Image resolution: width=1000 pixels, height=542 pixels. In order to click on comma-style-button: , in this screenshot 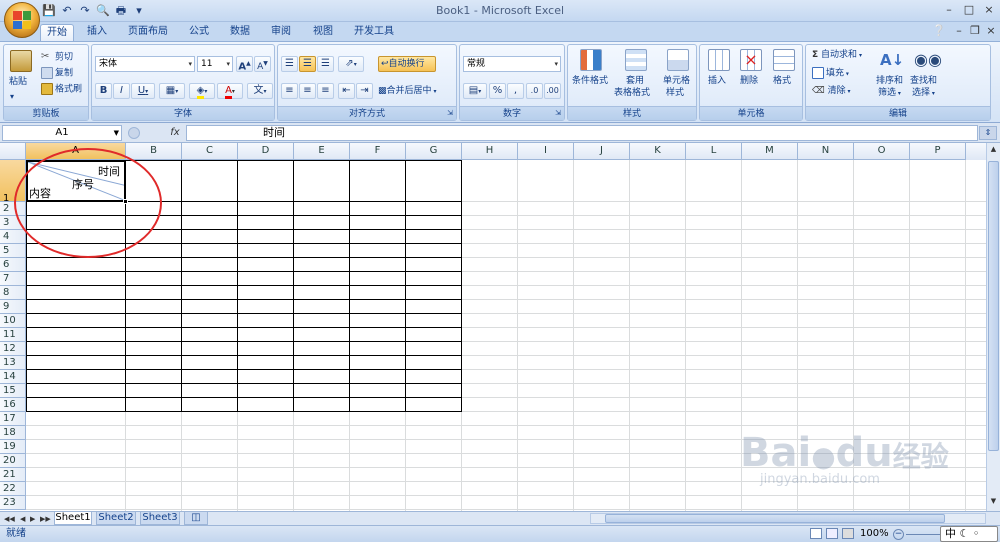, I will do `click(515, 91)`.